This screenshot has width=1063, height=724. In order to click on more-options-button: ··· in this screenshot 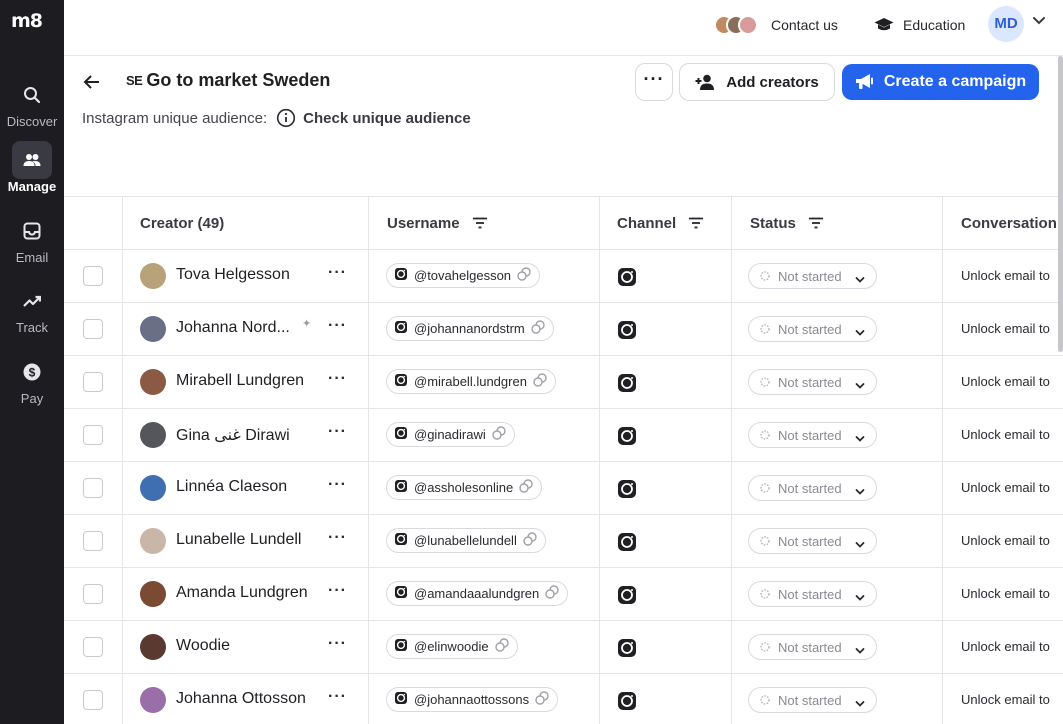, I will do `click(654, 82)`.